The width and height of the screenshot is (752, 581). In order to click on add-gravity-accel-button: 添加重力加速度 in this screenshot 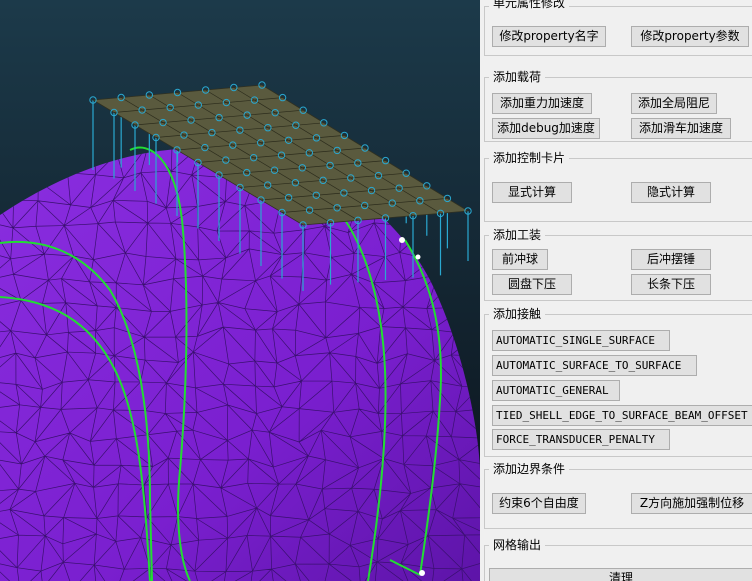, I will do `click(542, 103)`.